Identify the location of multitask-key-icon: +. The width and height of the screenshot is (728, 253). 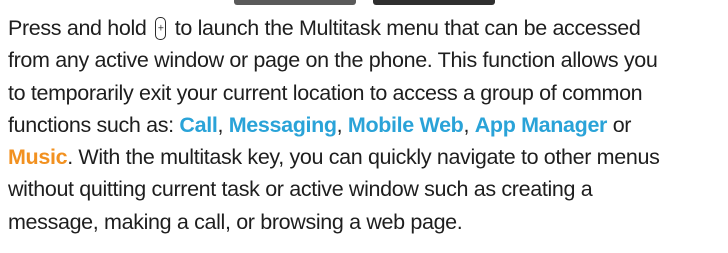
(161, 28).